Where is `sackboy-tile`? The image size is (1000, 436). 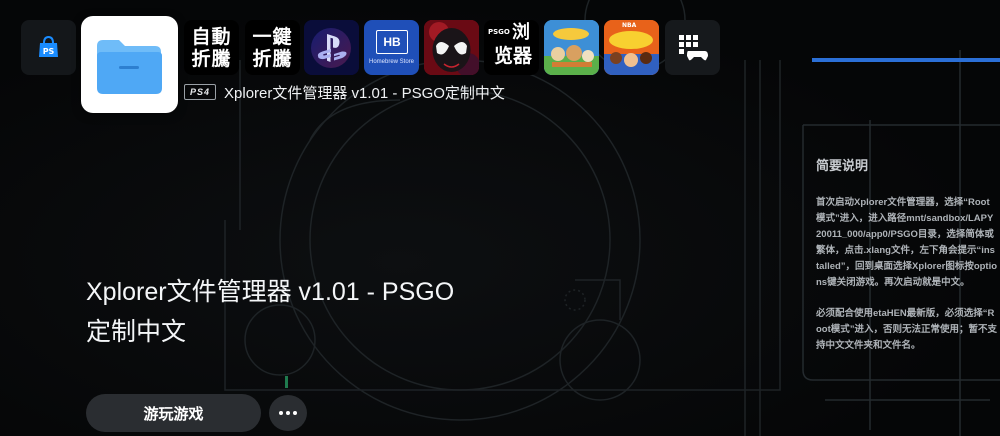
sackboy-tile is located at coordinates (571, 47).